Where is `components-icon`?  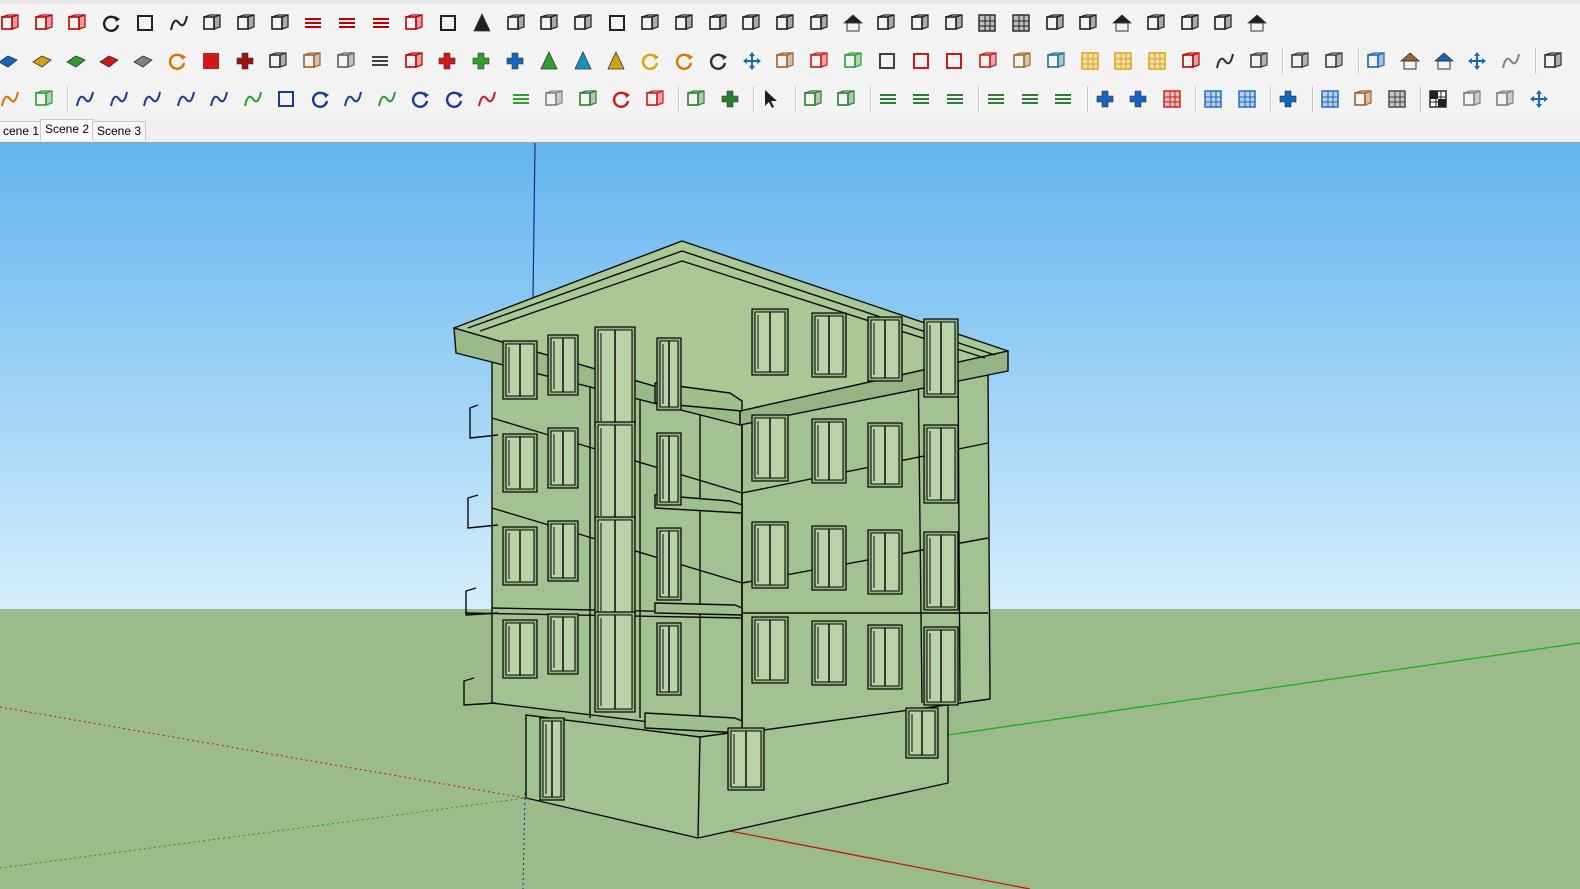 components-icon is located at coordinates (1259, 61).